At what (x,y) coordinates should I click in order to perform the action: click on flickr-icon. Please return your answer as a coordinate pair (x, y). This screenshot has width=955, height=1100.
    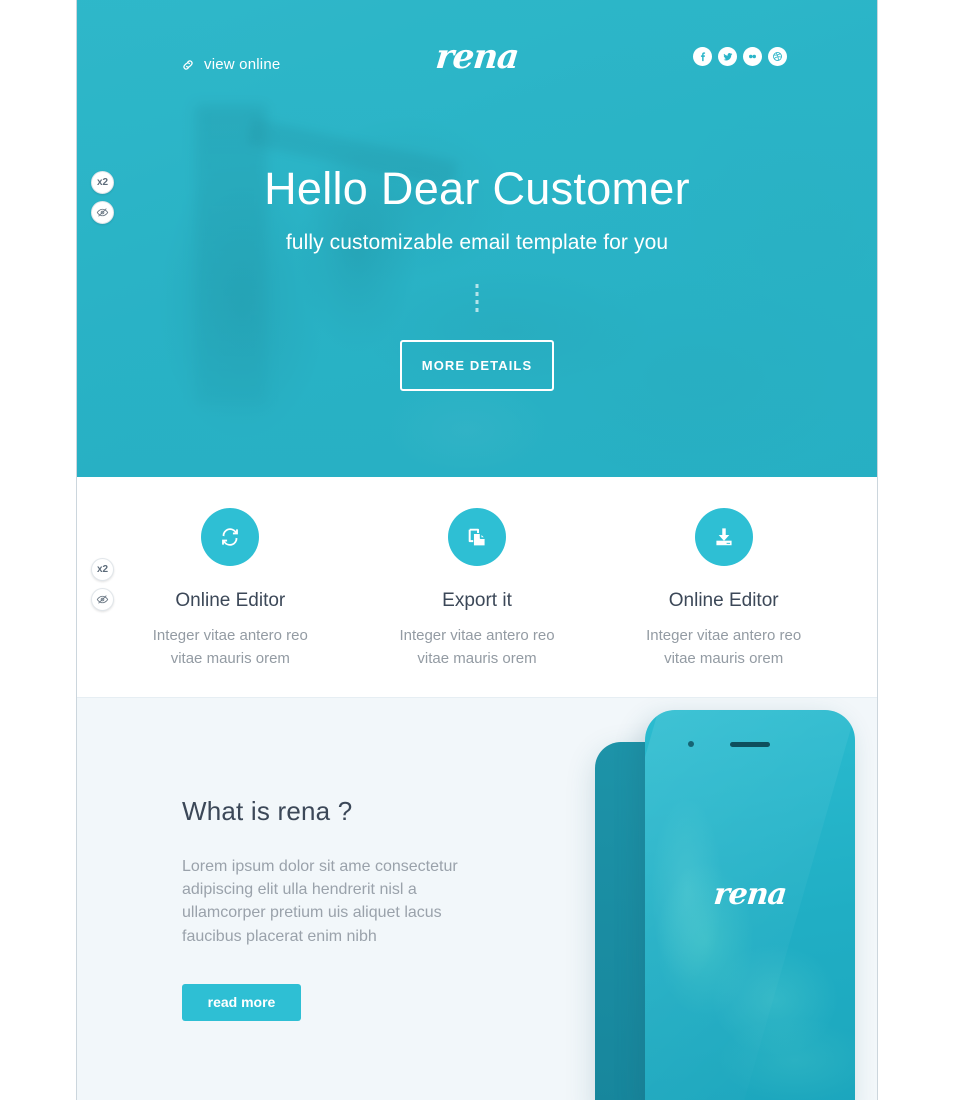
    Looking at the image, I should click on (752, 56).